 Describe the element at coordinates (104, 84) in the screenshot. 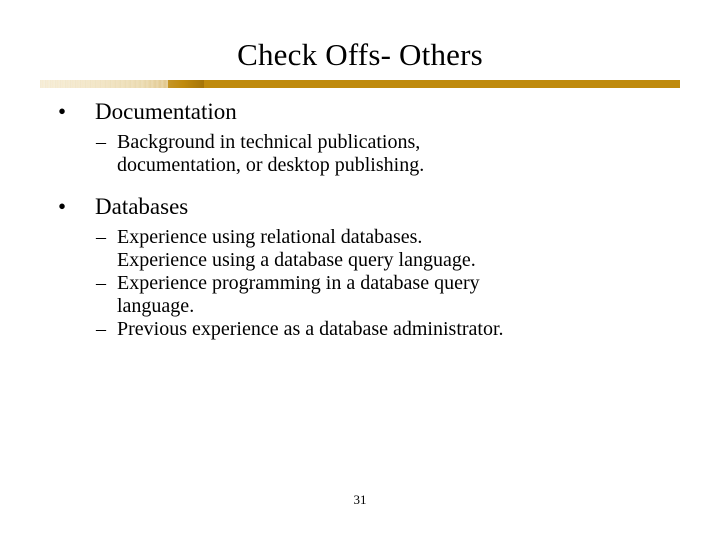

I see `divider-textured-segment` at that location.